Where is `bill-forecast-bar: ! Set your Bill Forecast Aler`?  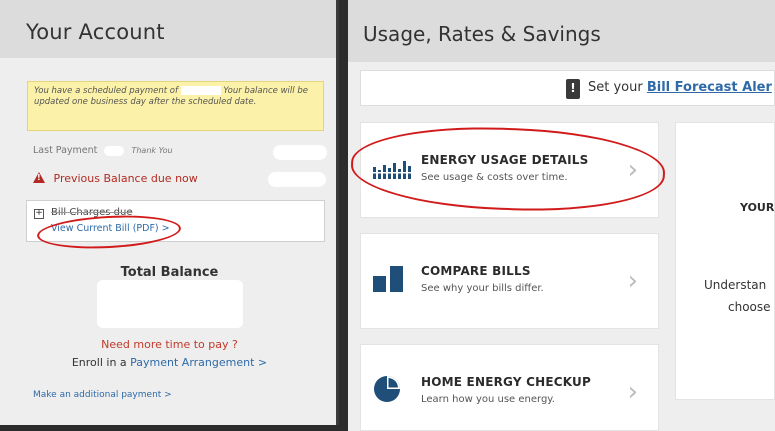
bill-forecast-bar: ! Set your Bill Forecast Aler is located at coordinates (567, 88).